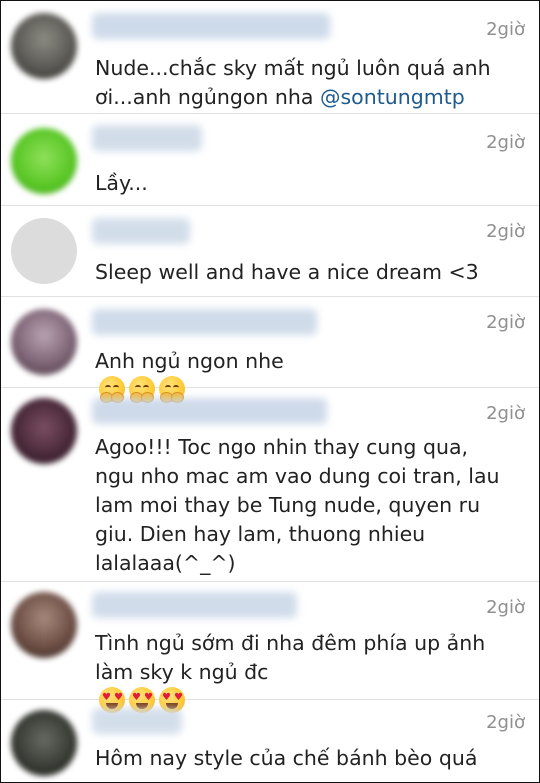 The height and width of the screenshot is (783, 540). Describe the element at coordinates (286, 758) in the screenshot. I see `comment-body: Hôm nay style của chế bánh bèo quá` at that location.